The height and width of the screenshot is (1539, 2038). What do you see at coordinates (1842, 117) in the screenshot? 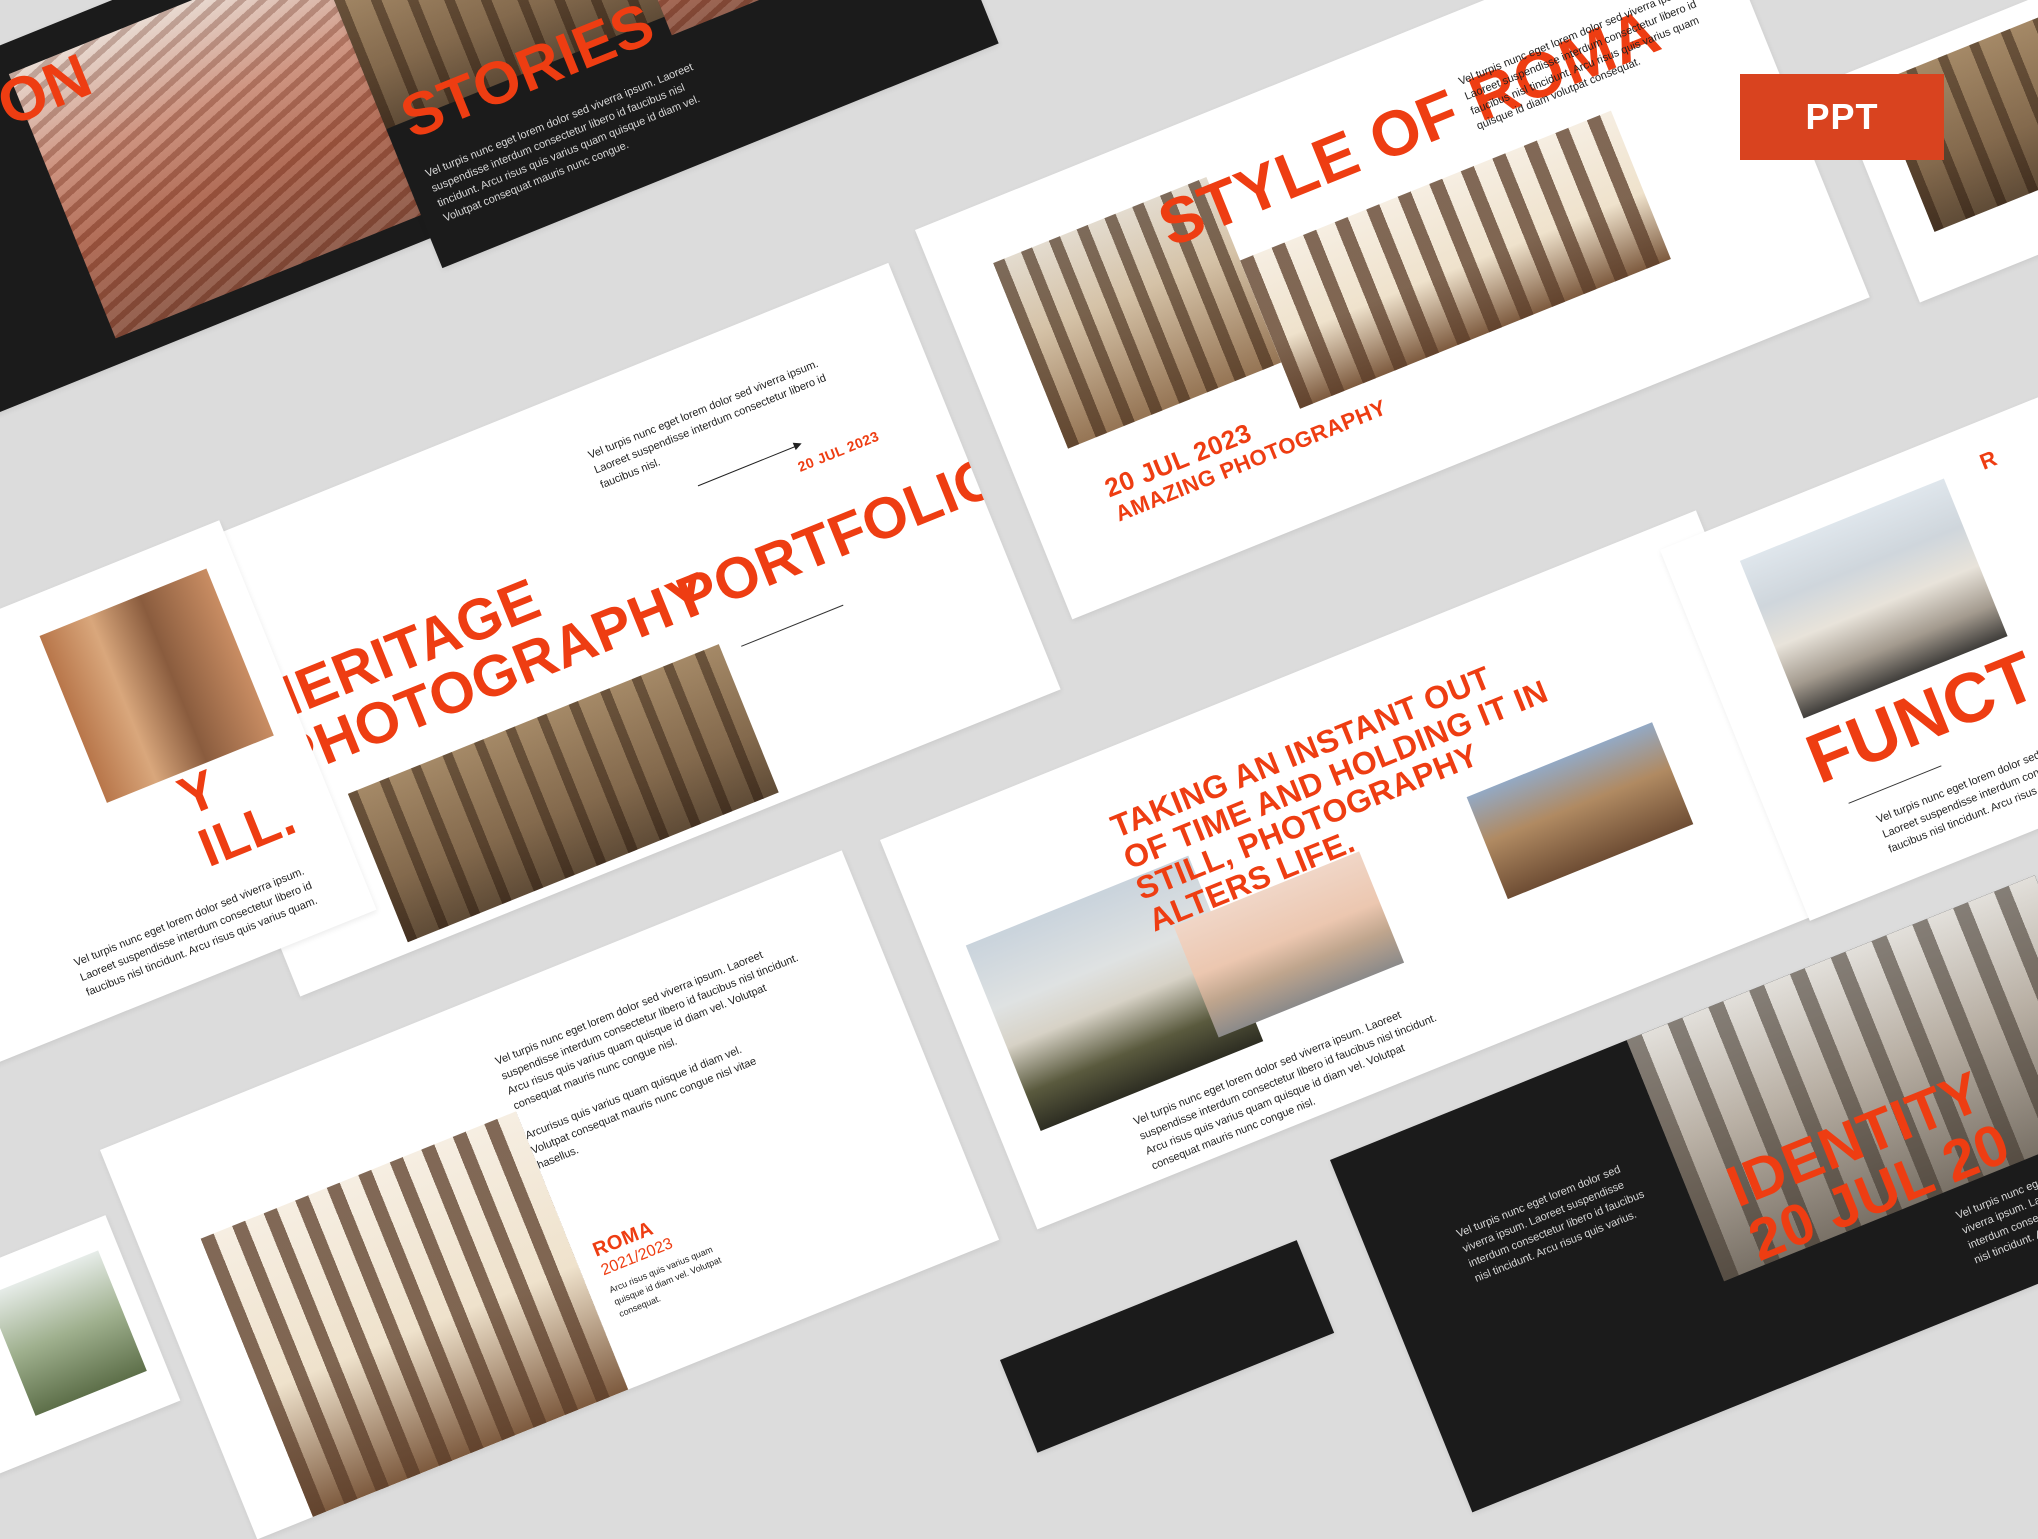
I see `ppt-badge: PPT` at bounding box center [1842, 117].